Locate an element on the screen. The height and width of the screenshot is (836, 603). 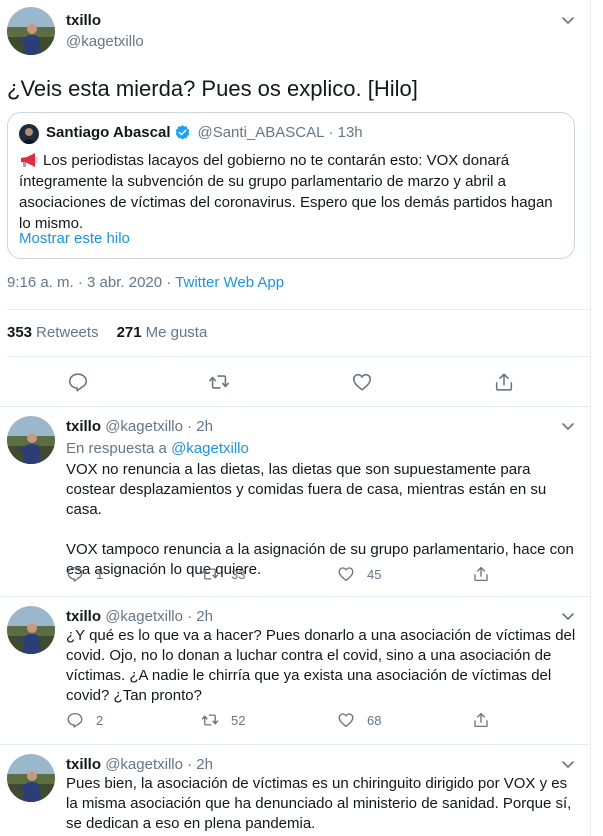
like-action: 68 is located at coordinates (359, 720).